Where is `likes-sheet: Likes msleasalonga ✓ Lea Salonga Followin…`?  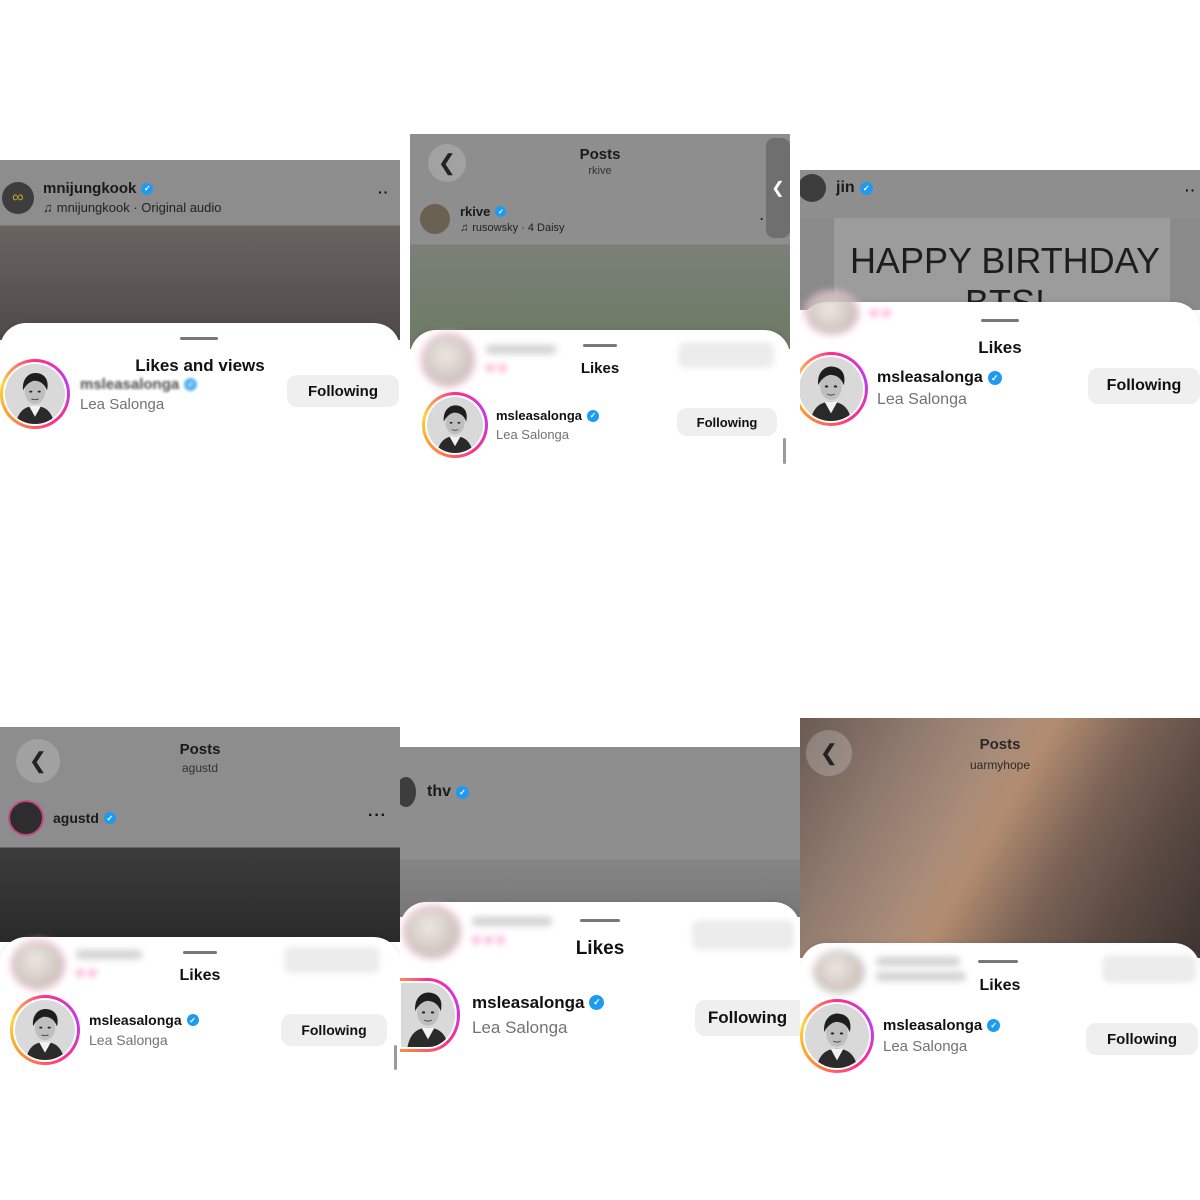 likes-sheet: Likes msleasalonga ✓ Lea Salonga Followin… is located at coordinates (1000, 1011).